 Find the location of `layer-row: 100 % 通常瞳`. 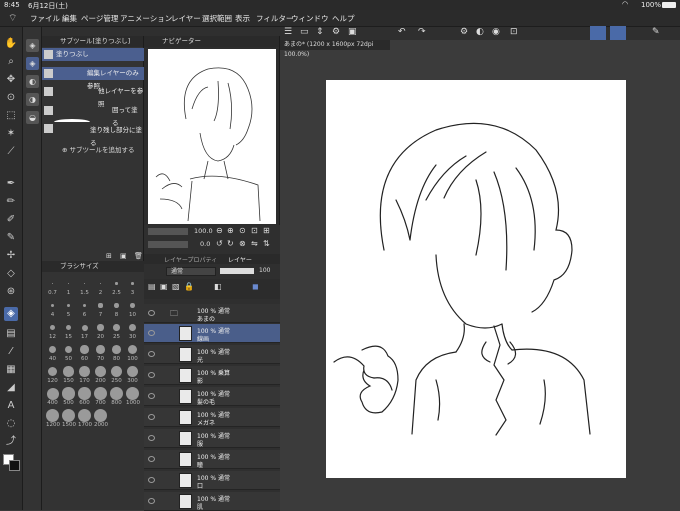

layer-row: 100 % 通常瞳 is located at coordinates (212, 459).